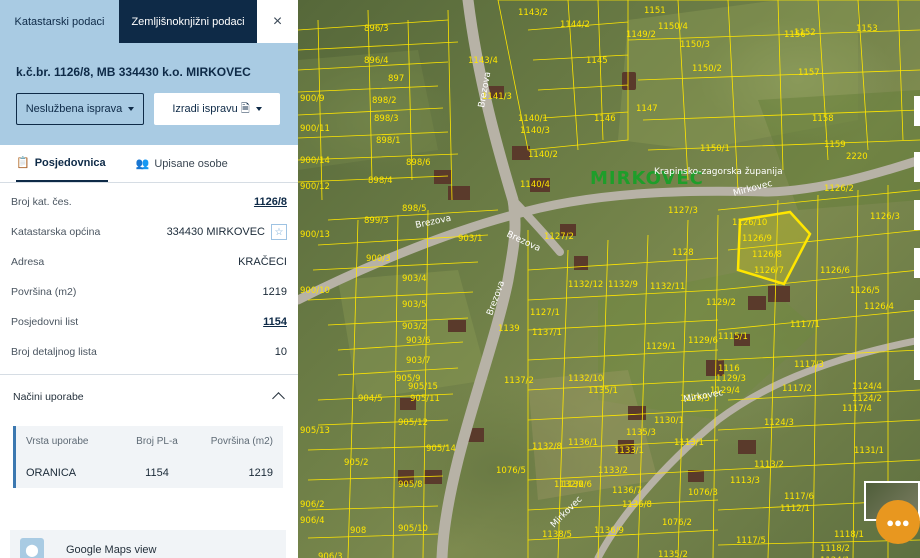  I want to click on parcel-label: 896/3, so click(376, 29).